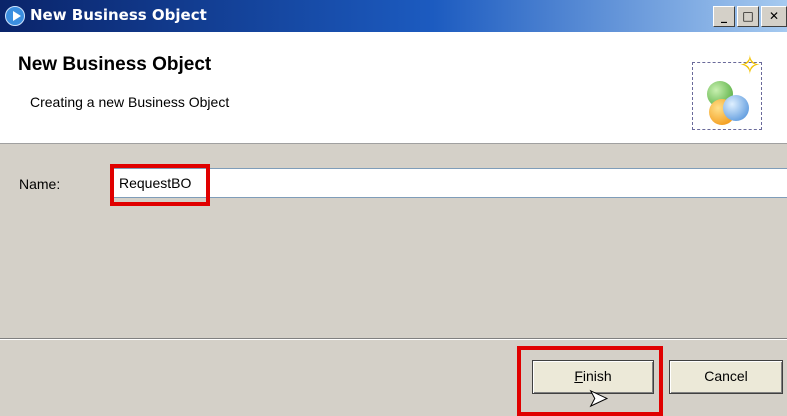 Image resolution: width=787 pixels, height=416 pixels. Describe the element at coordinates (598, 398) in the screenshot. I see `mouse-pointer-icon: ➤` at that location.